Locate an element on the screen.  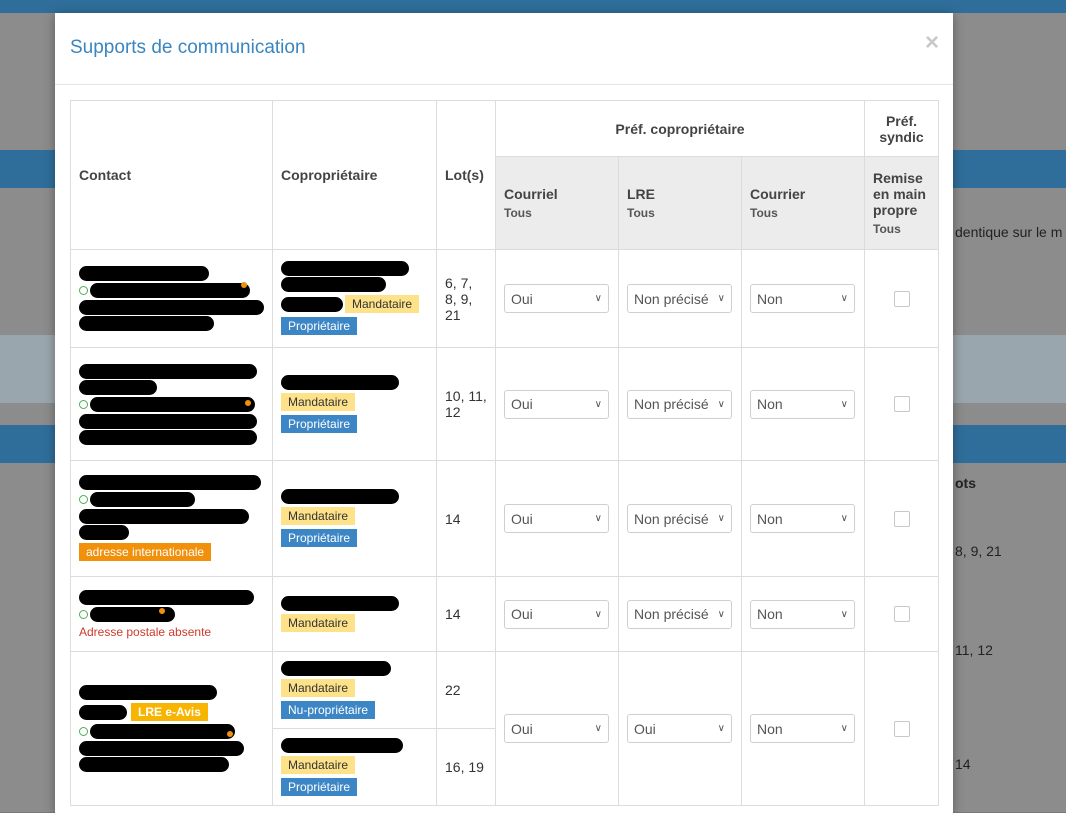
coproprietaire-cell: Mandataire is located at coordinates (354, 614).